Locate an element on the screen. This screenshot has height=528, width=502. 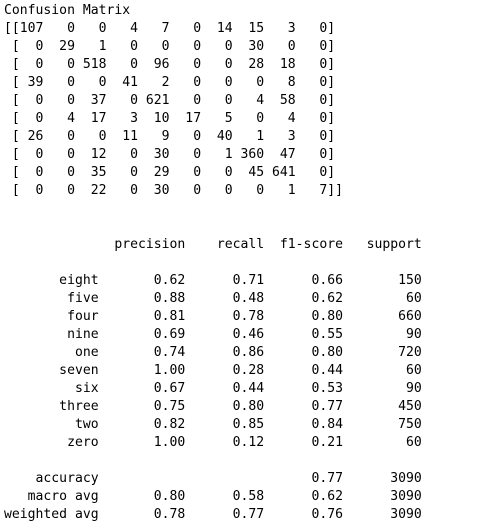
report-row-four: four 0.81 0.78 0.80 660 is located at coordinates (213, 316).